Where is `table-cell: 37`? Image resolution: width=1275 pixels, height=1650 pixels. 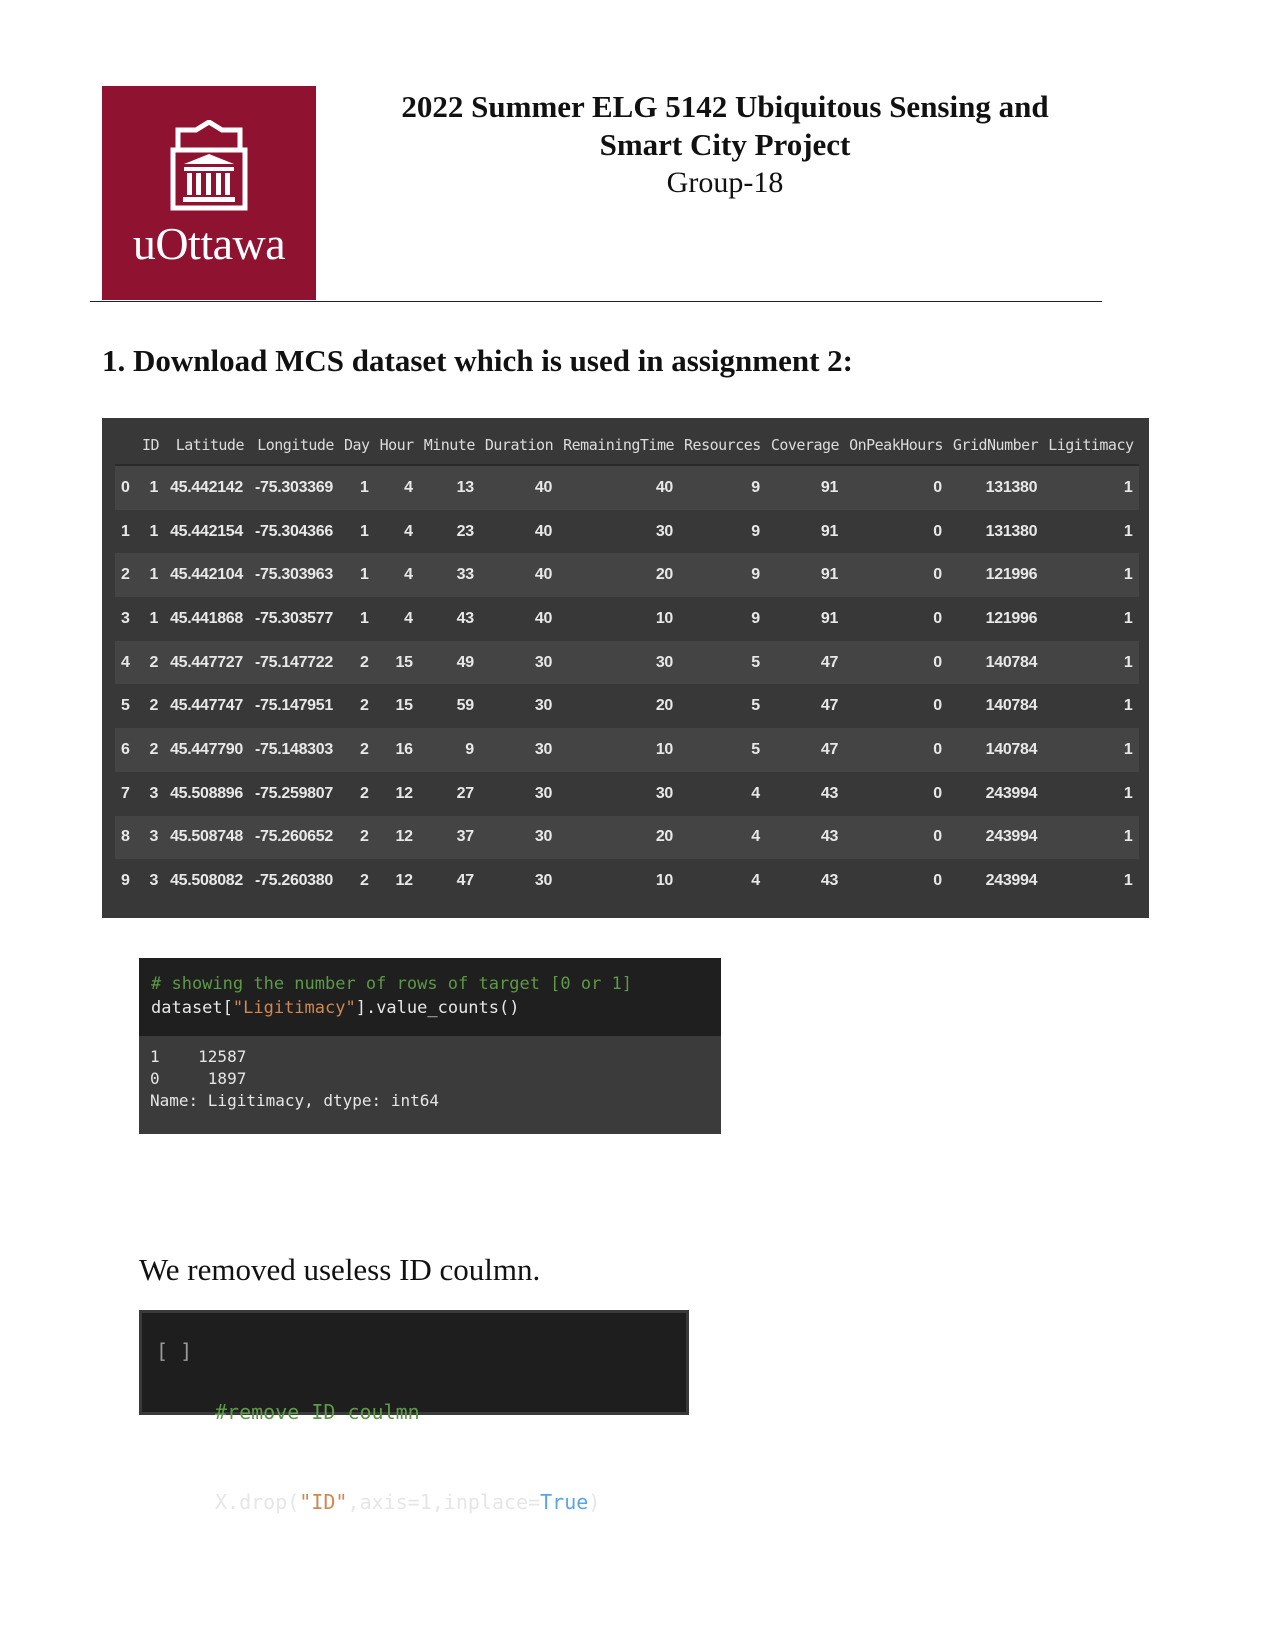
table-cell: 37 is located at coordinates (465, 837).